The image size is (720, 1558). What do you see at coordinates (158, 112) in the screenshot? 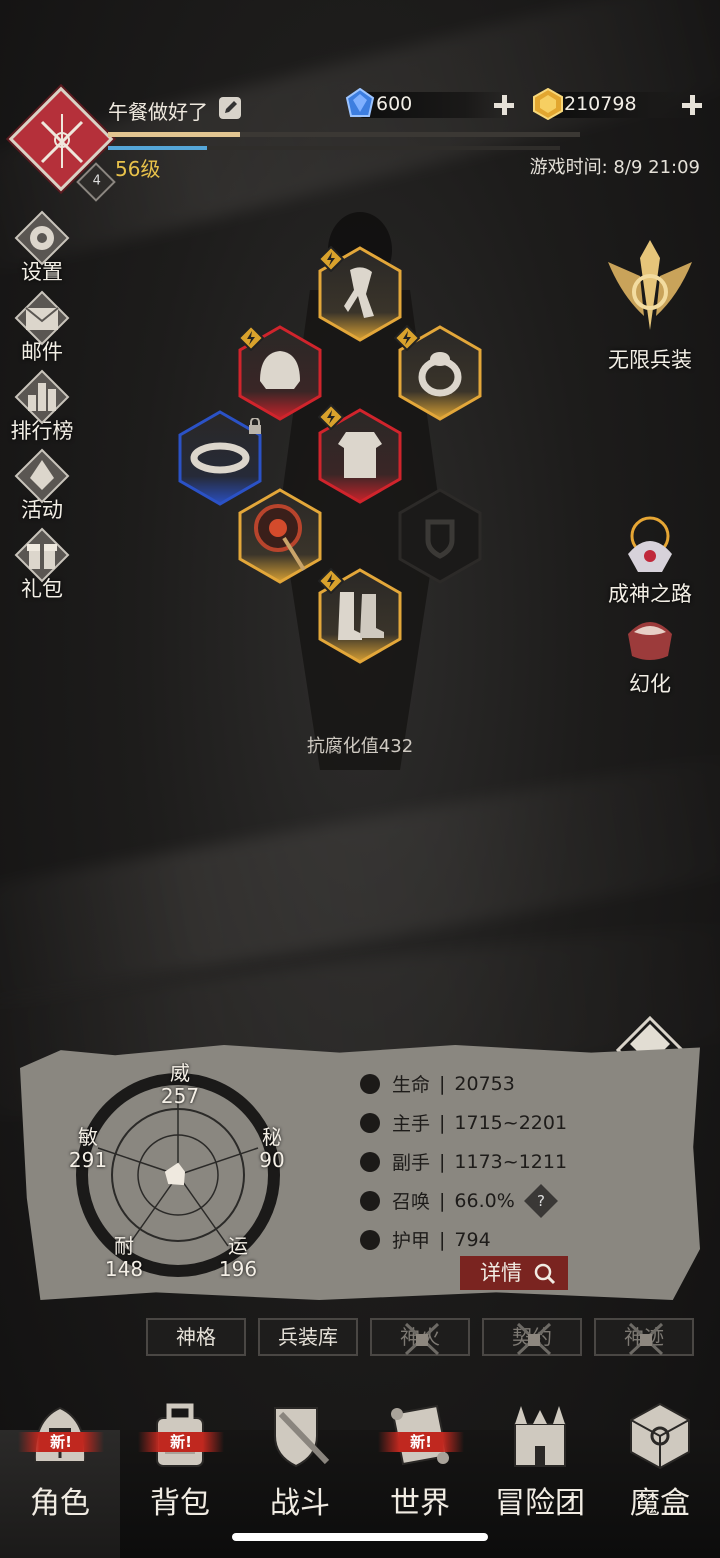
I see `player-name: 午餐做好了` at bounding box center [158, 112].